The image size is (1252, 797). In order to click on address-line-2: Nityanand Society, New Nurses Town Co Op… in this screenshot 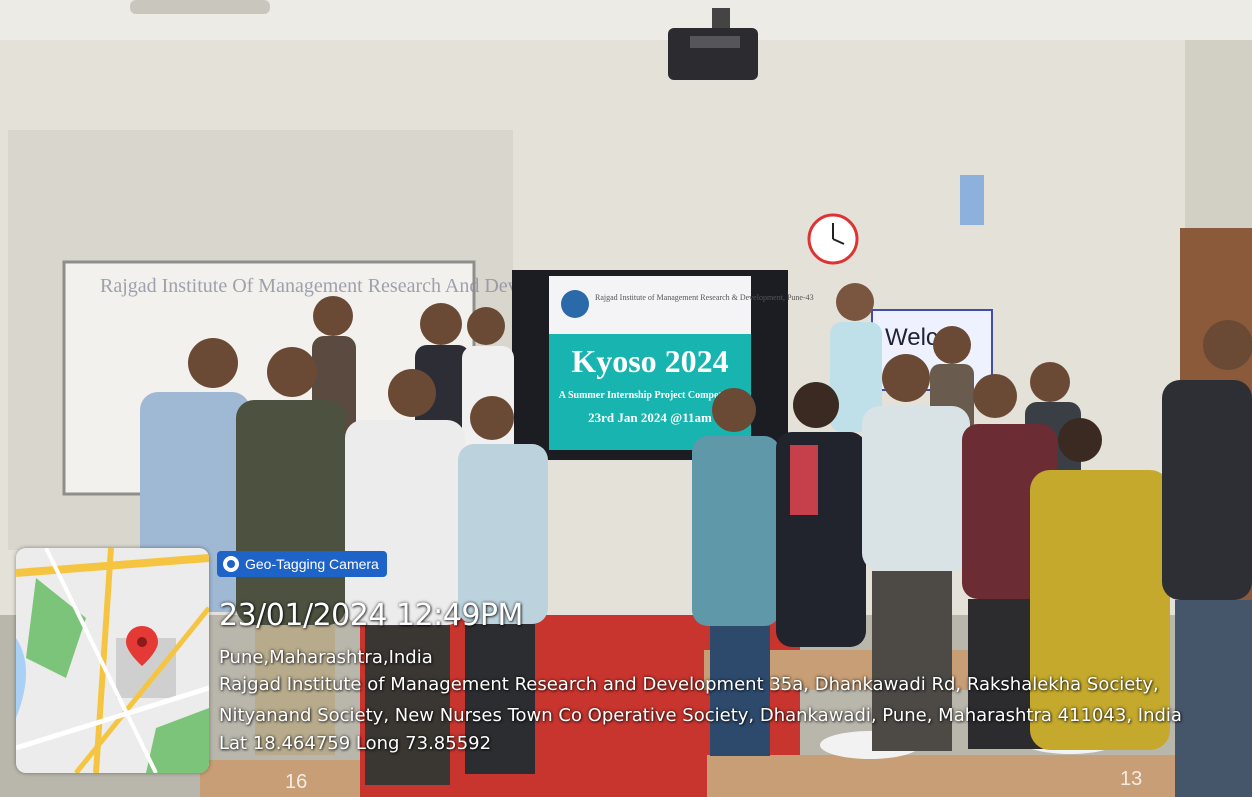, I will do `click(700, 715)`.